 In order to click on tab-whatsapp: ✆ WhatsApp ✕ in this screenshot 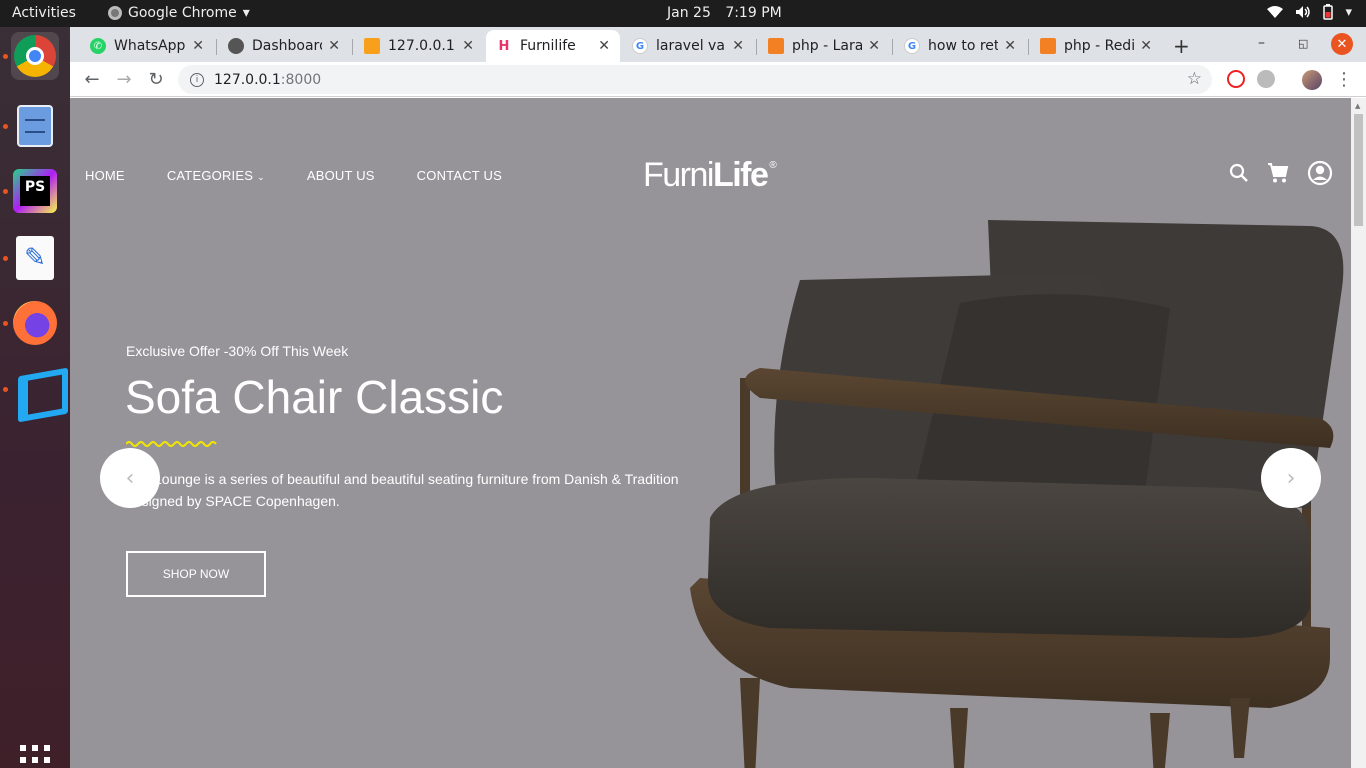, I will do `click(147, 46)`.